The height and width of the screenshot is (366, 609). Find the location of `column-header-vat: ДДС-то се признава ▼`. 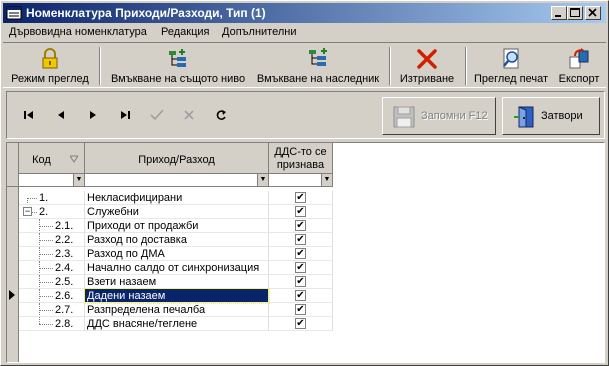

column-header-vat: ДДС-то се признава ▼ is located at coordinates (301, 165).